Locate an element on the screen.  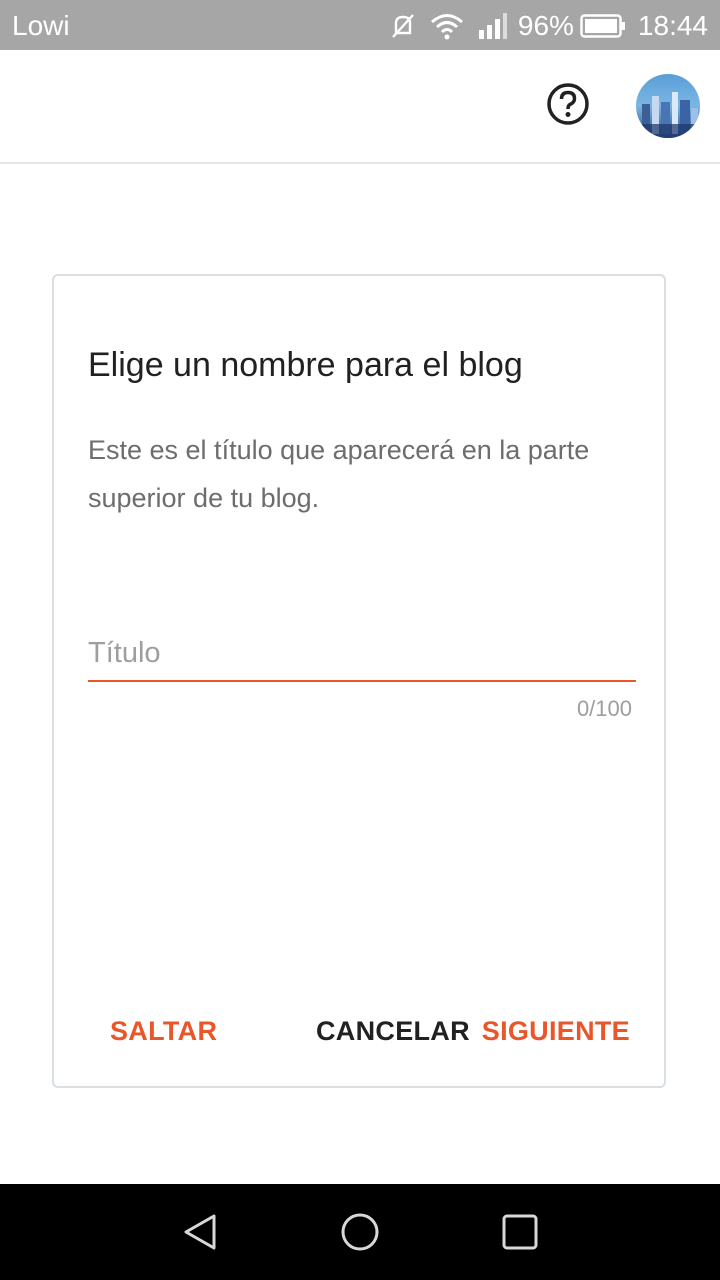
recents-icon is located at coordinates (520, 1232).